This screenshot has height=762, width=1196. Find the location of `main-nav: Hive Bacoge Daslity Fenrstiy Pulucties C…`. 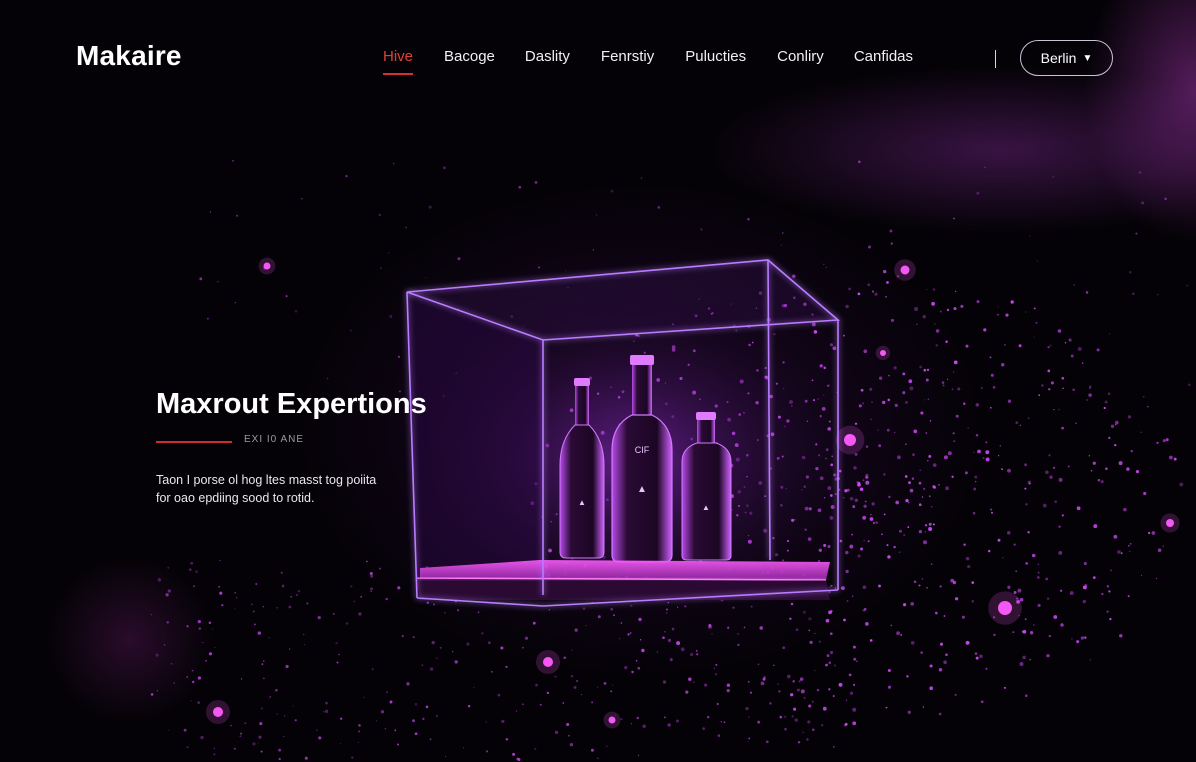

main-nav: Hive Bacoge Daslity Fenrstiy Pulucties C… is located at coordinates (648, 61).